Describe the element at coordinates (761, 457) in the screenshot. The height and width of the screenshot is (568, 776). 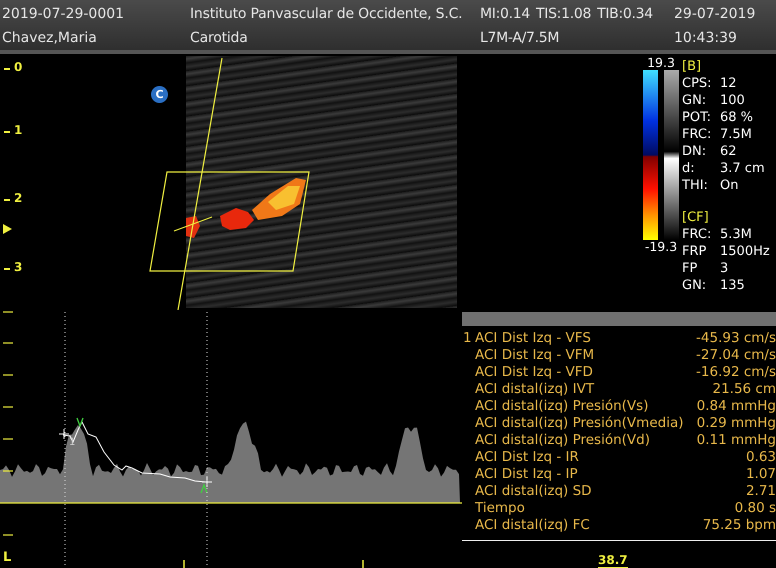
I see `measurement-value: 0.63` at that location.